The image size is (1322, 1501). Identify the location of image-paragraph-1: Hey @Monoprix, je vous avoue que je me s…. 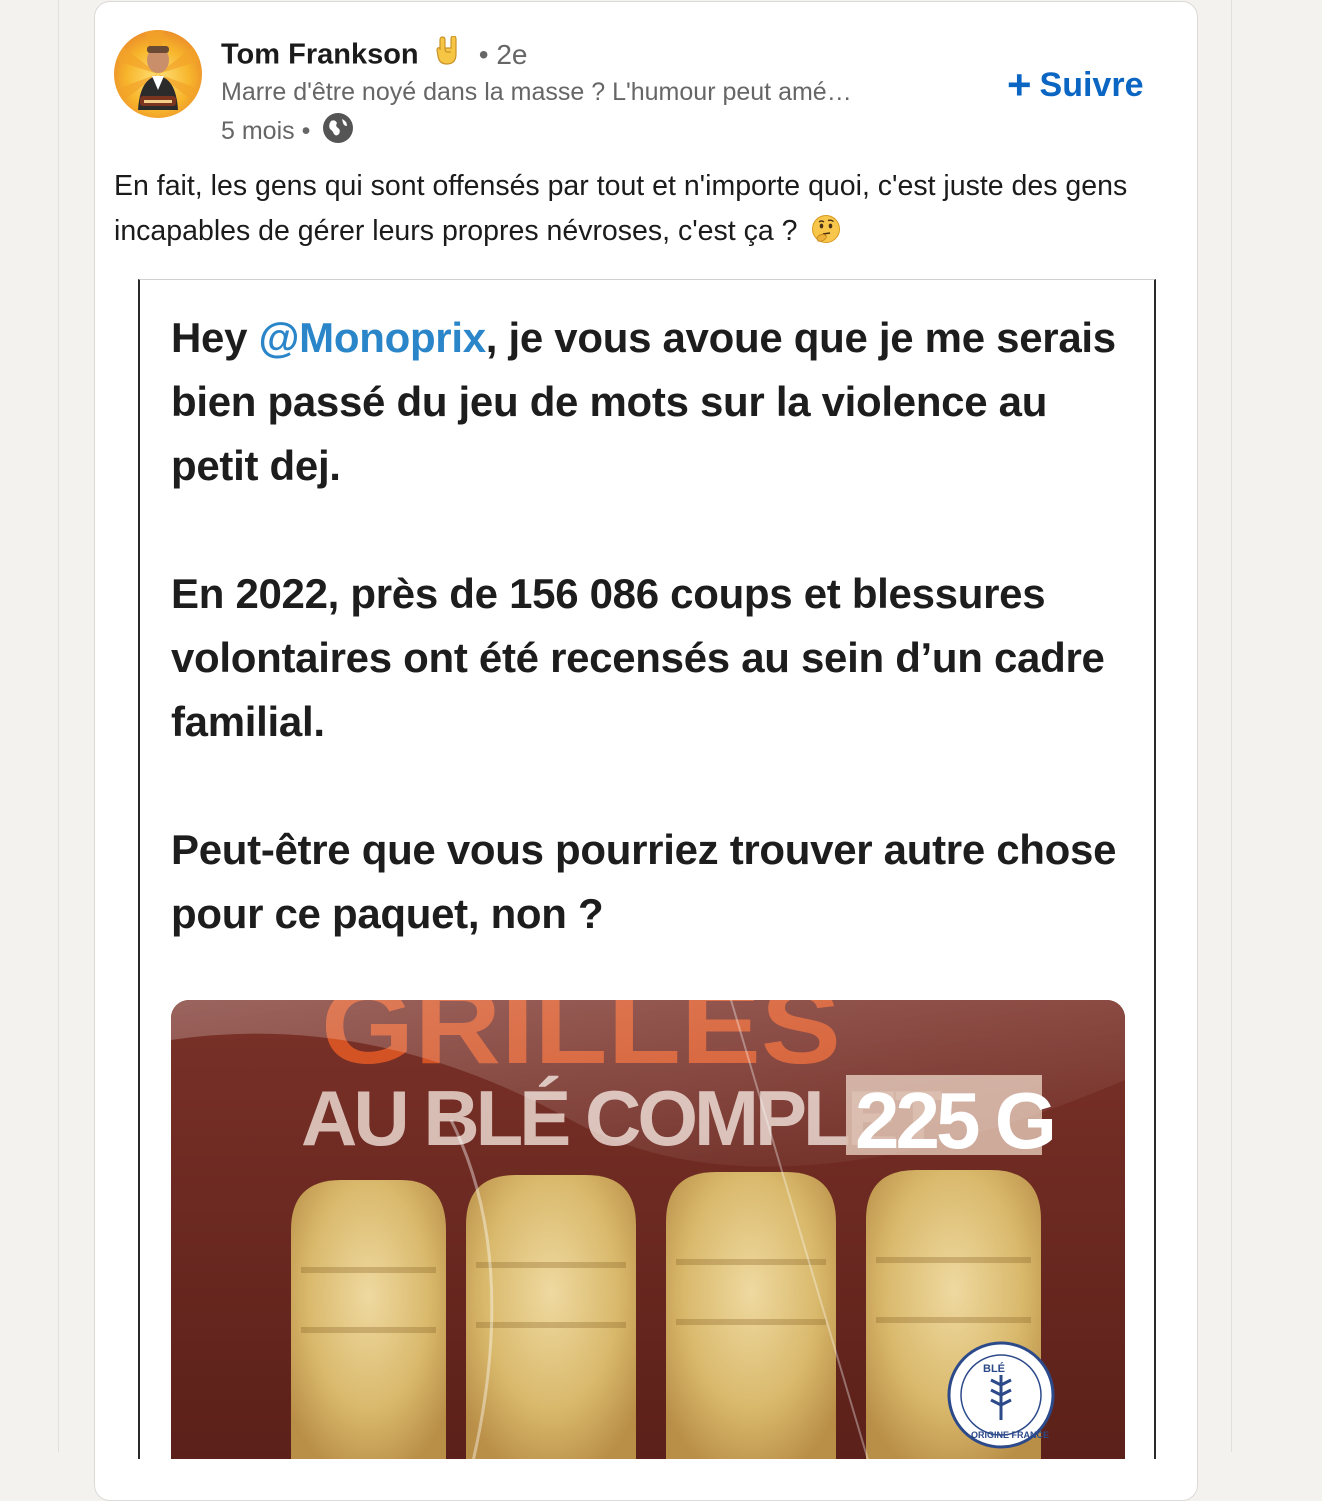
(656, 402).